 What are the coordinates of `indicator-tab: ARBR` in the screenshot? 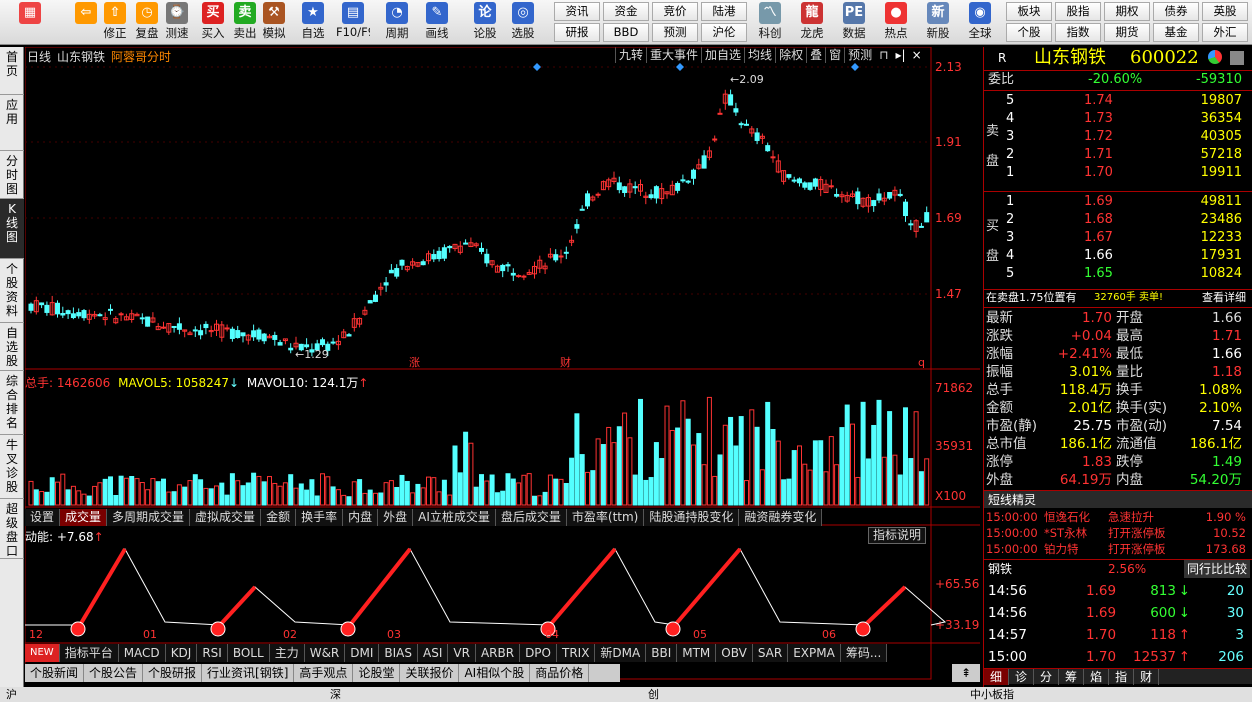 It's located at (498, 653).